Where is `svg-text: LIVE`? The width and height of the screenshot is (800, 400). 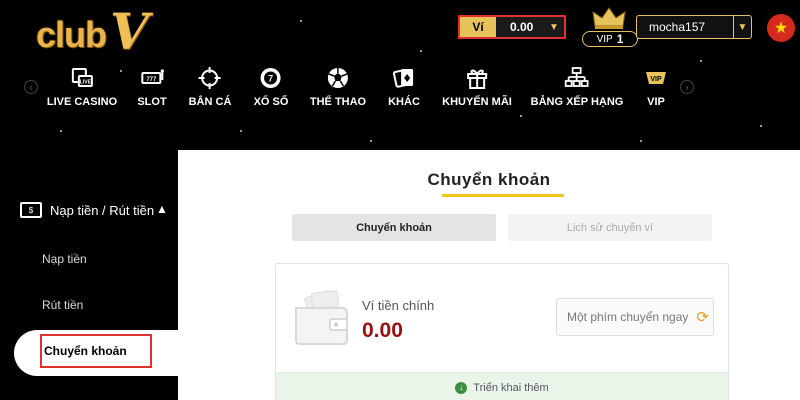
svg-text: LIVE is located at coordinates (86, 83).